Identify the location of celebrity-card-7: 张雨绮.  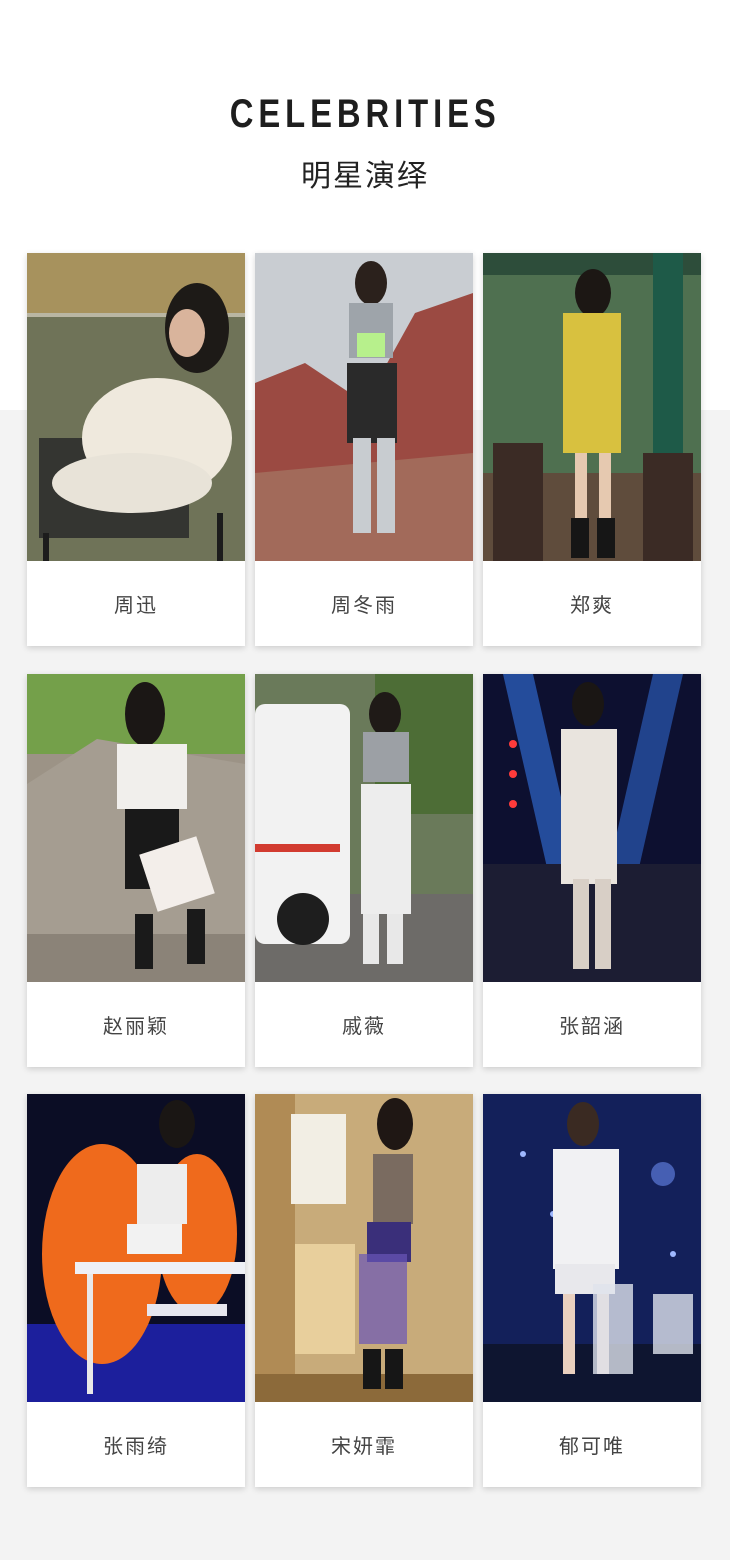
(136, 1290).